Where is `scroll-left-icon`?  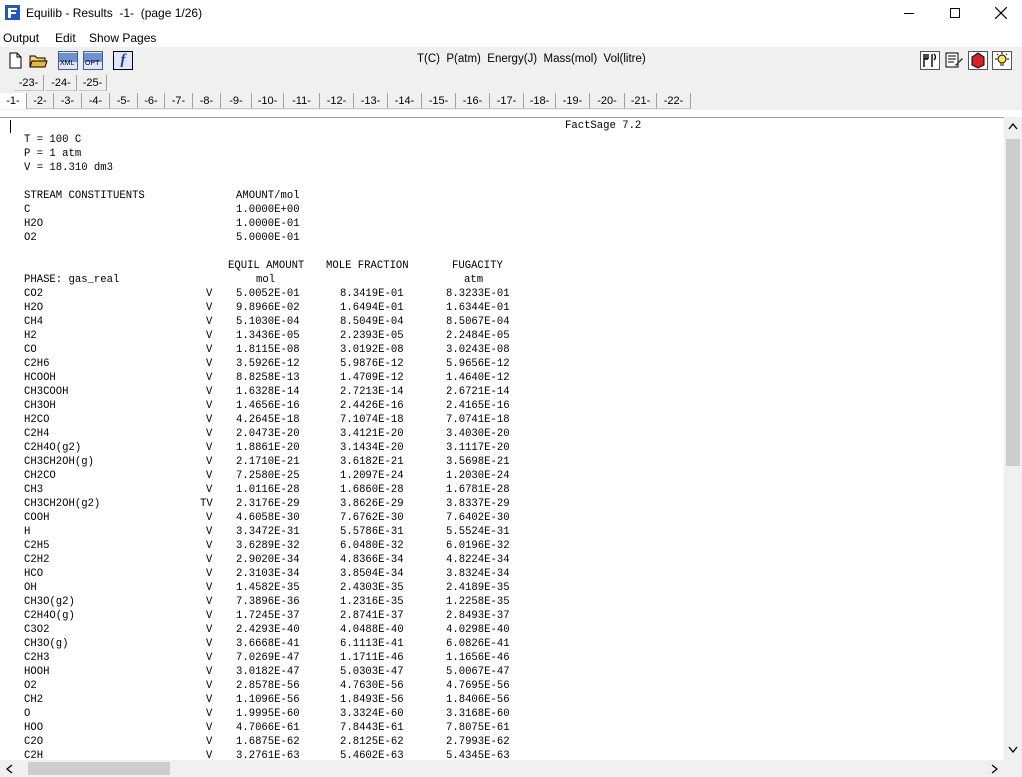 scroll-left-icon is located at coordinates (9, 769).